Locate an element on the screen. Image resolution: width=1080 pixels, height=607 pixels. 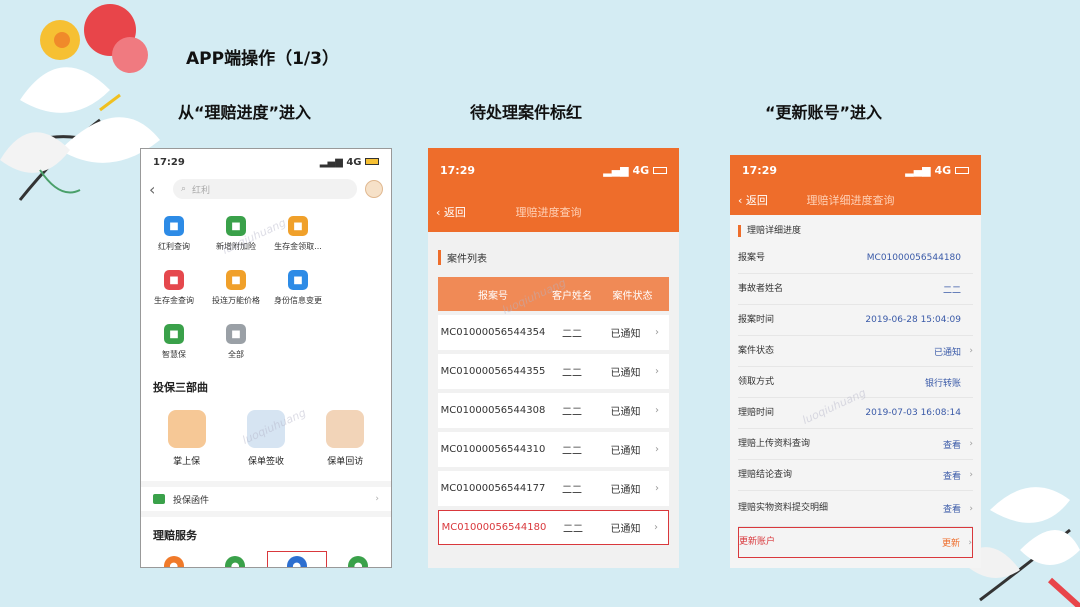
case-no: MC01000056544177 is located at coordinates (493, 488).